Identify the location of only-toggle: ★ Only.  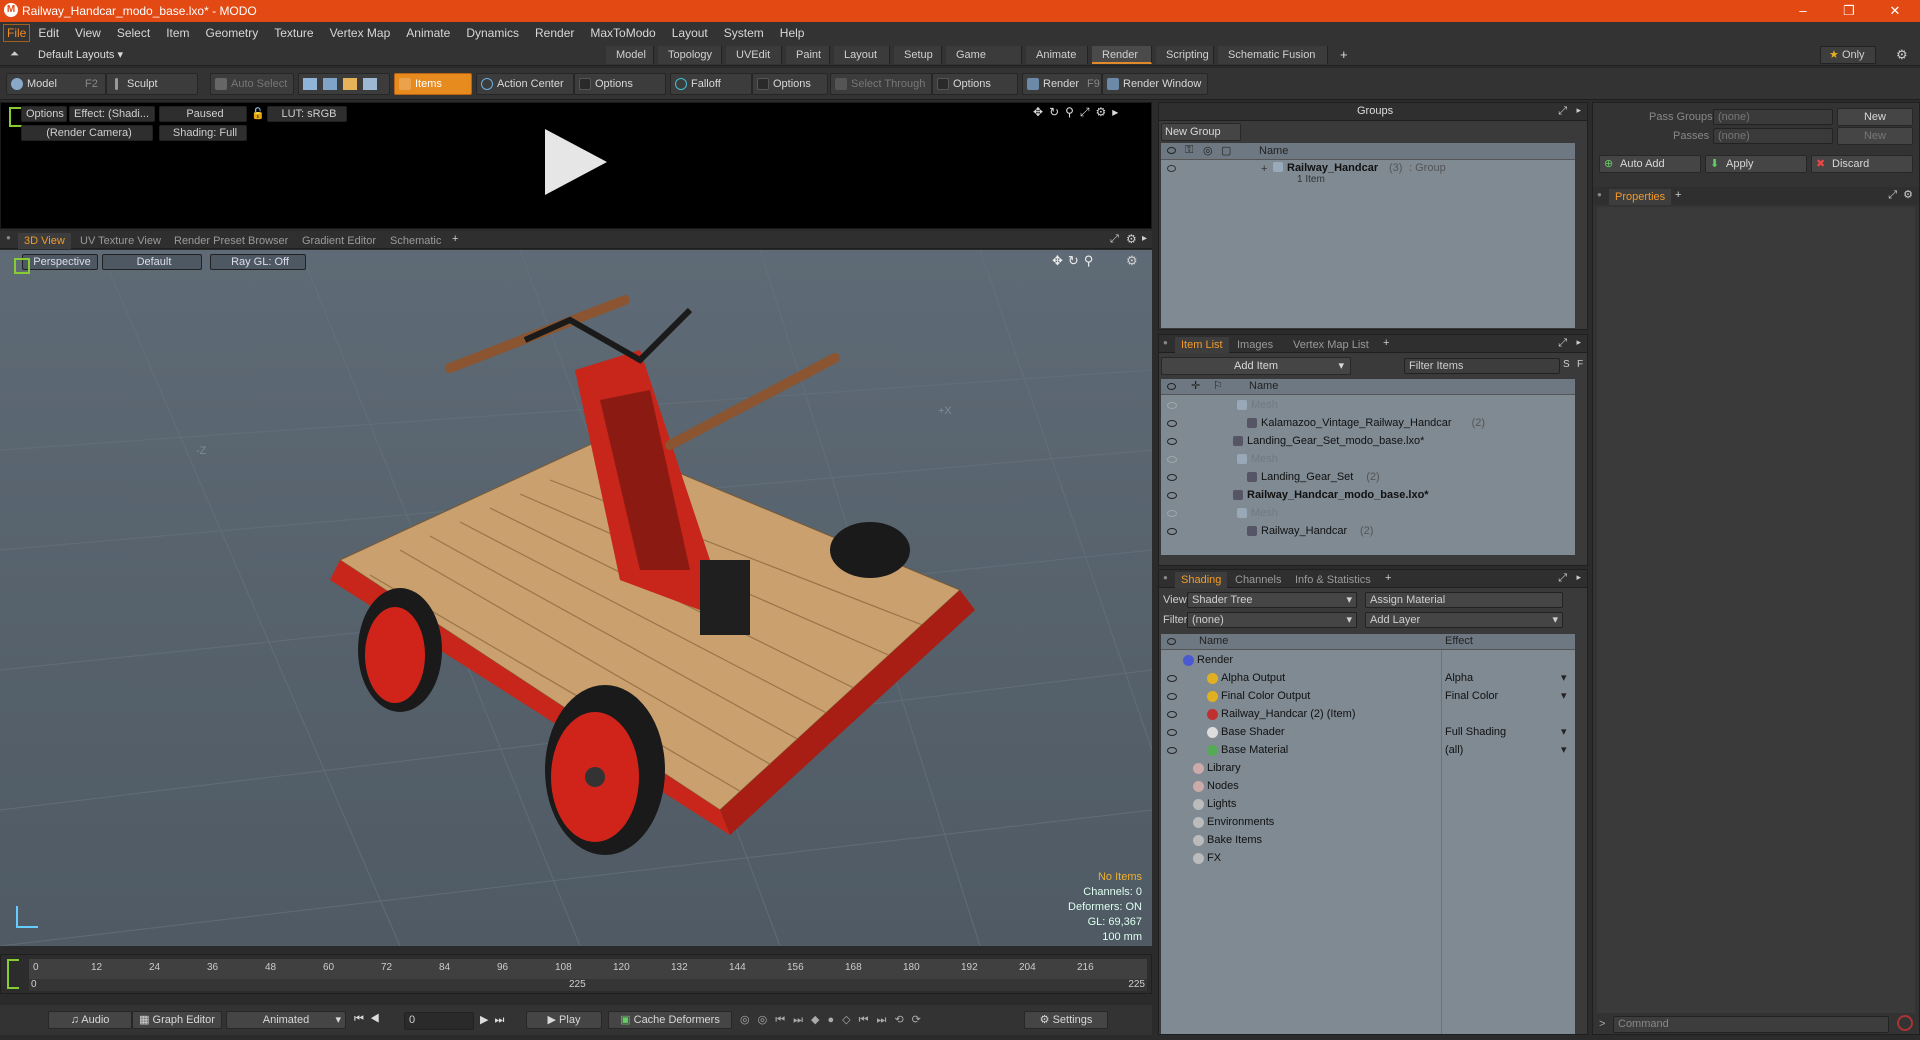
(1848, 55).